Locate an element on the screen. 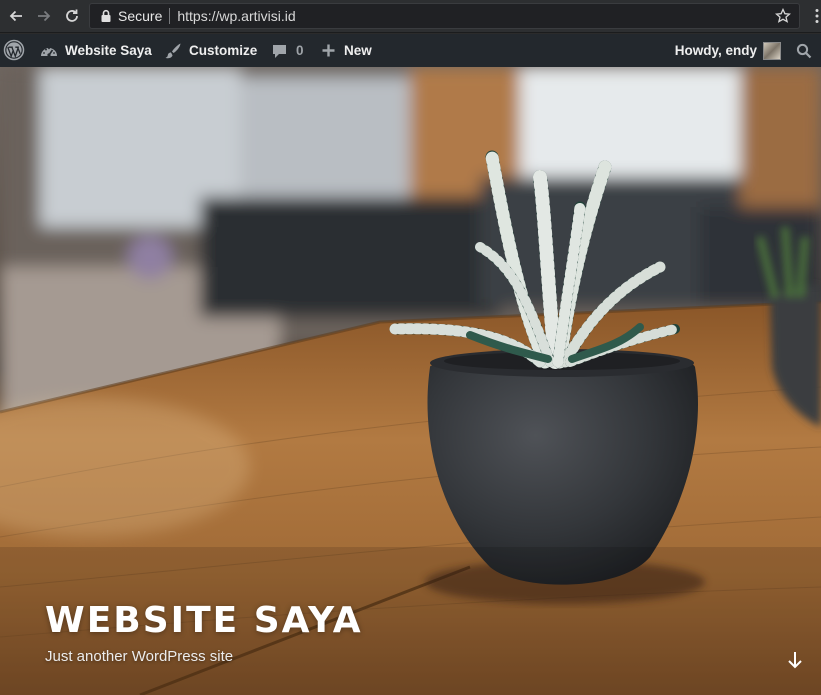 The image size is (821, 695). secure-label: Secure is located at coordinates (140, 16).